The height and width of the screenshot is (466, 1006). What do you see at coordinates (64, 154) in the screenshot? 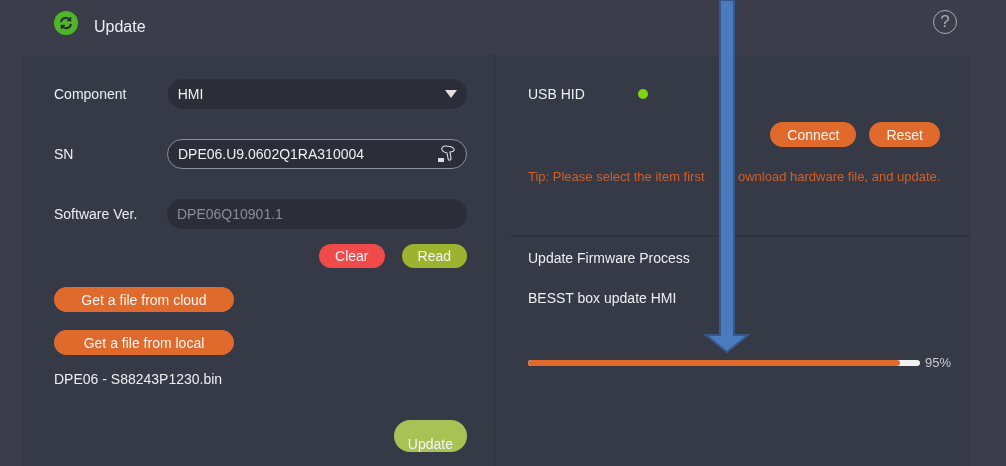
I see `field-label: SN` at bounding box center [64, 154].